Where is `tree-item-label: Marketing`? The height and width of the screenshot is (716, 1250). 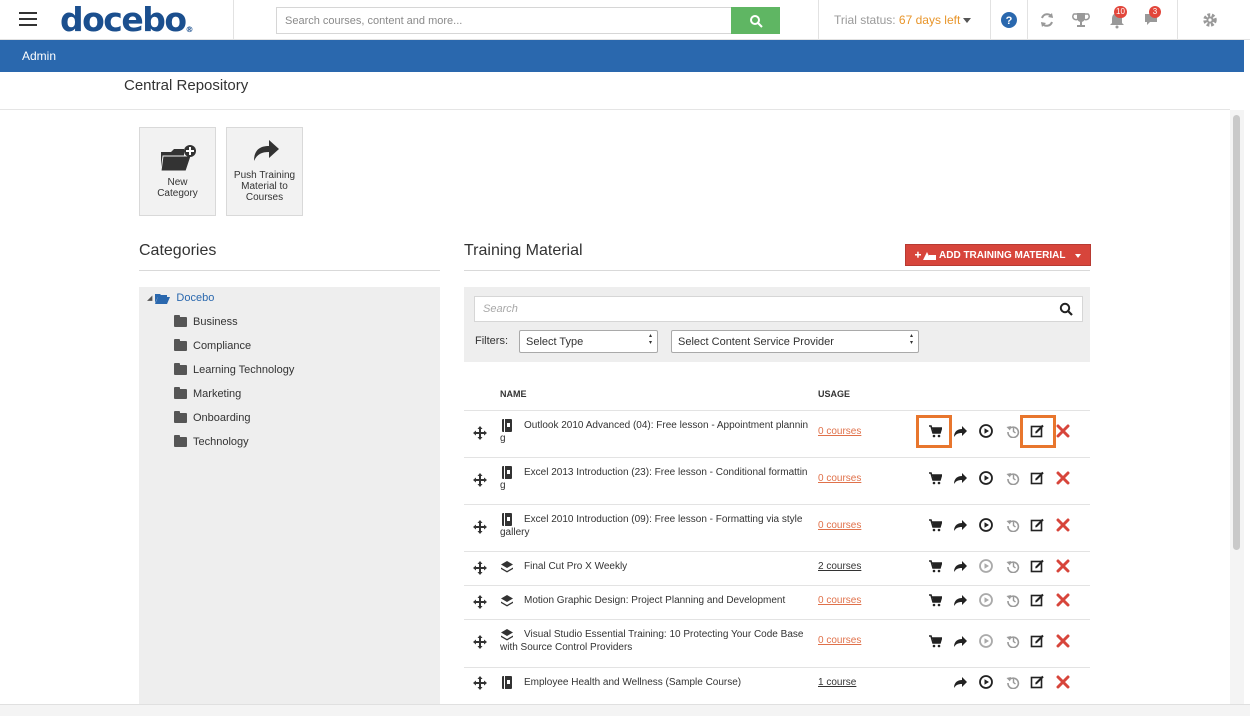 tree-item-label: Marketing is located at coordinates (217, 394).